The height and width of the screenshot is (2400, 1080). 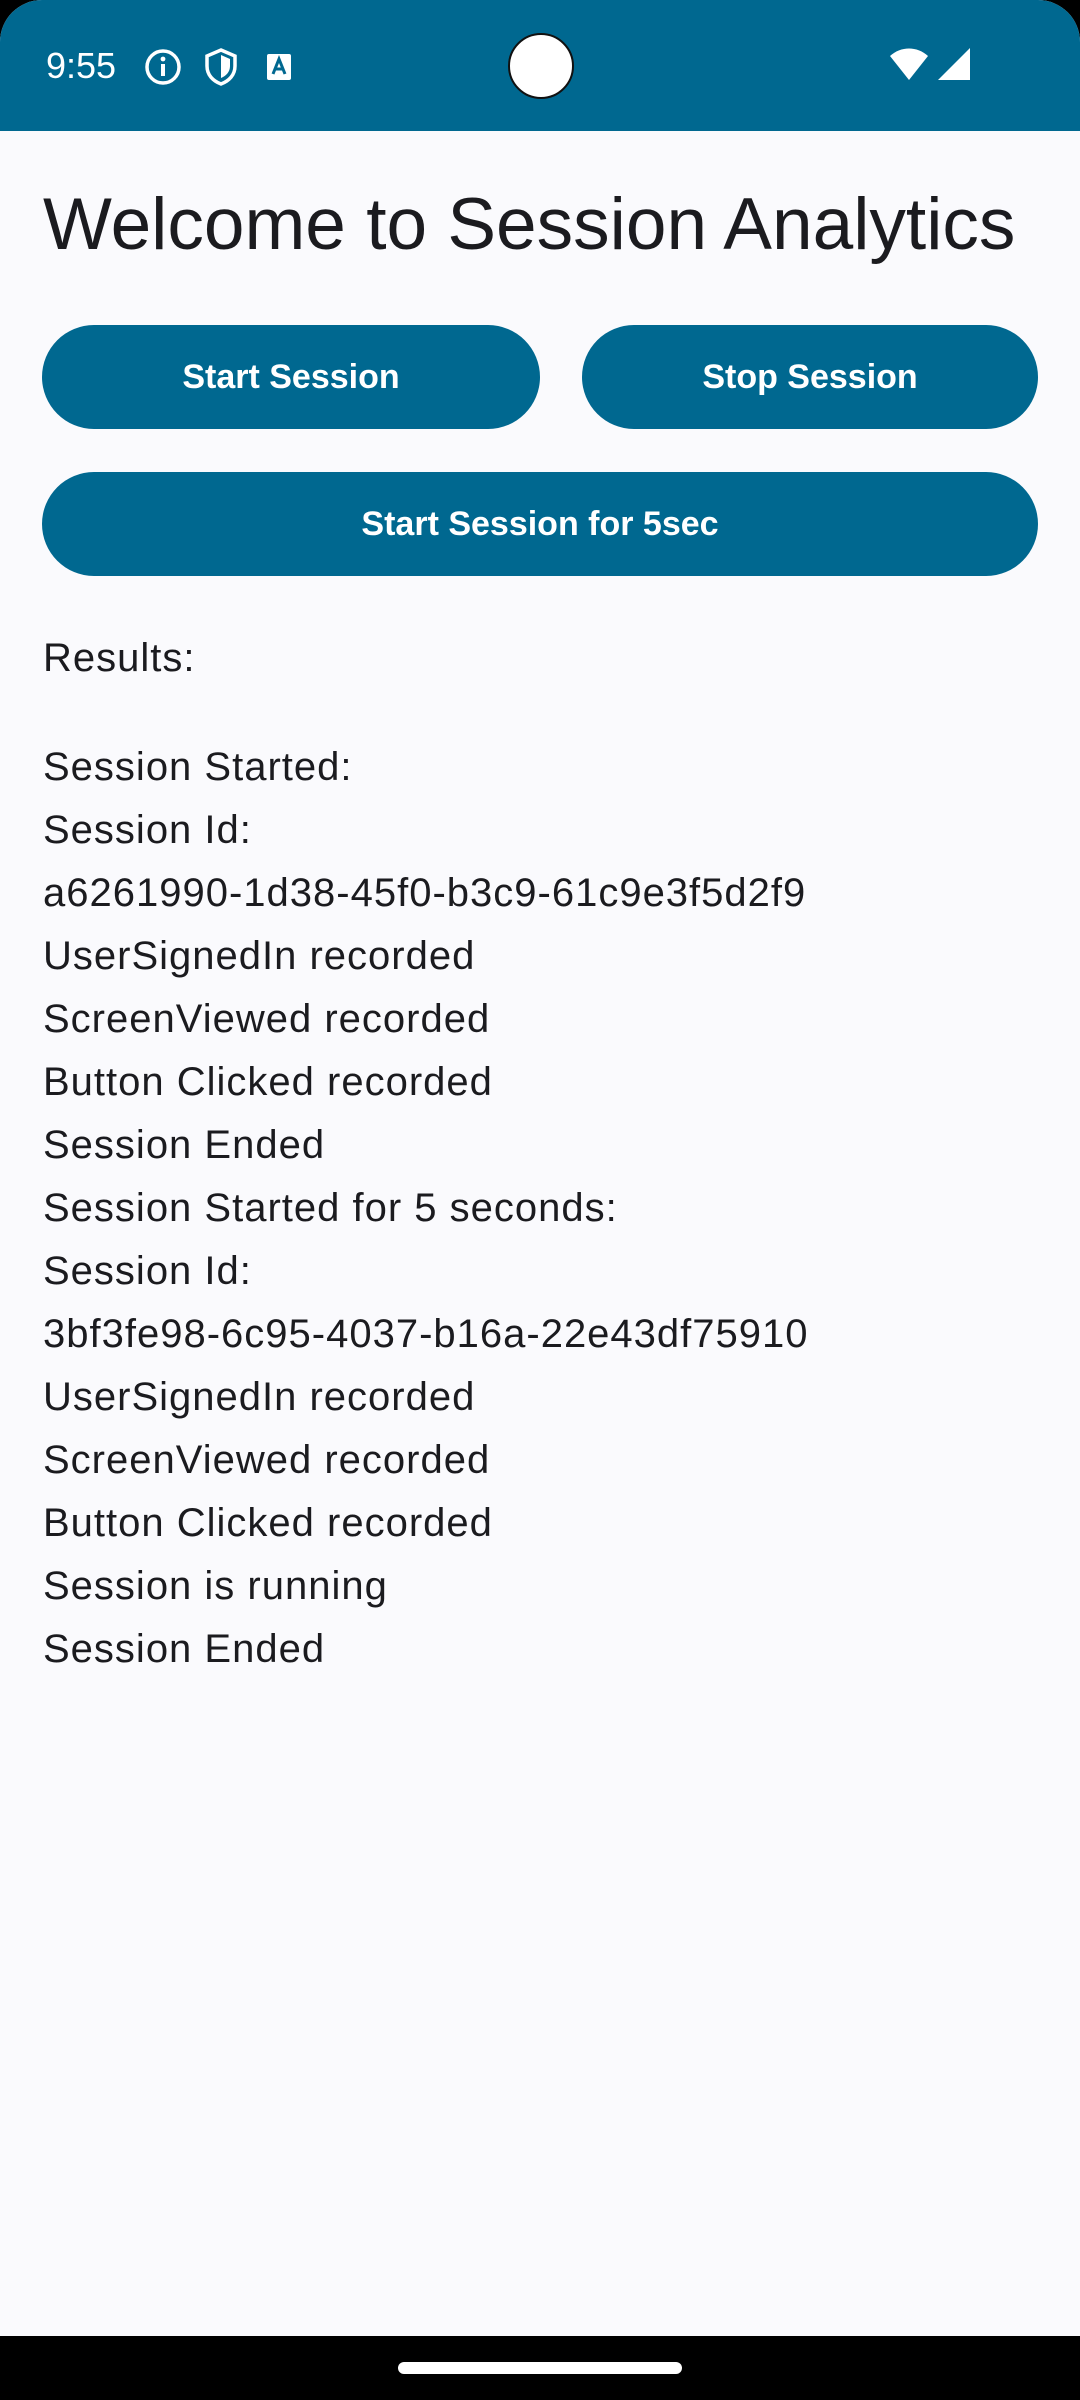 What do you see at coordinates (163, 67) in the screenshot?
I see `info-icon` at bounding box center [163, 67].